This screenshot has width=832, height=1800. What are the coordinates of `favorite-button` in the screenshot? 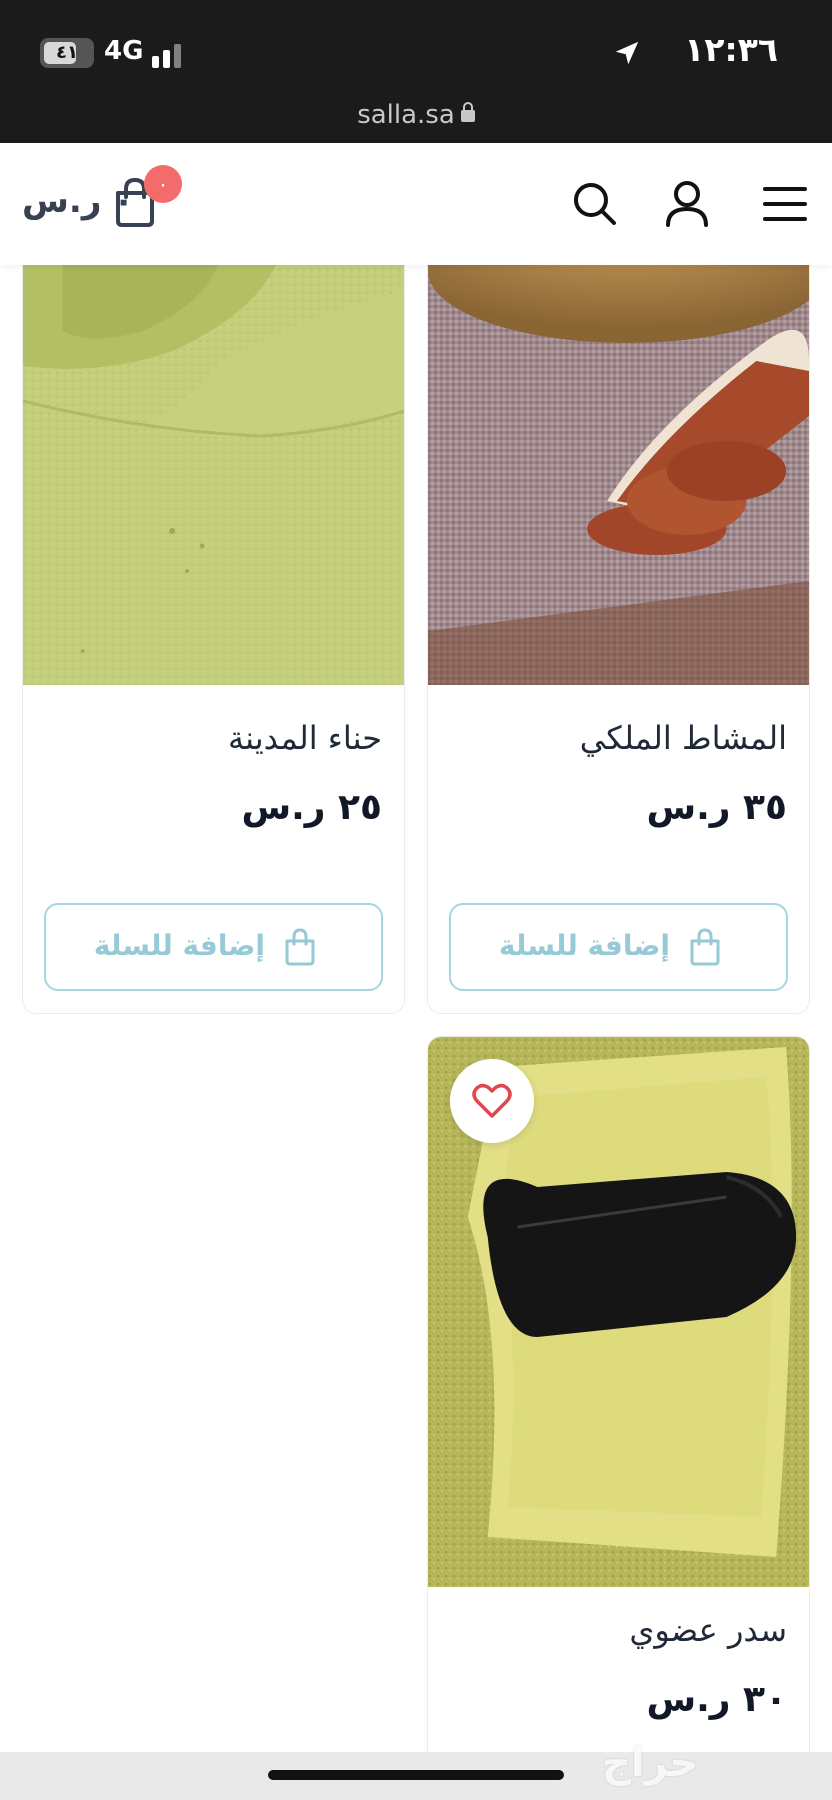 It's located at (492, 1101).